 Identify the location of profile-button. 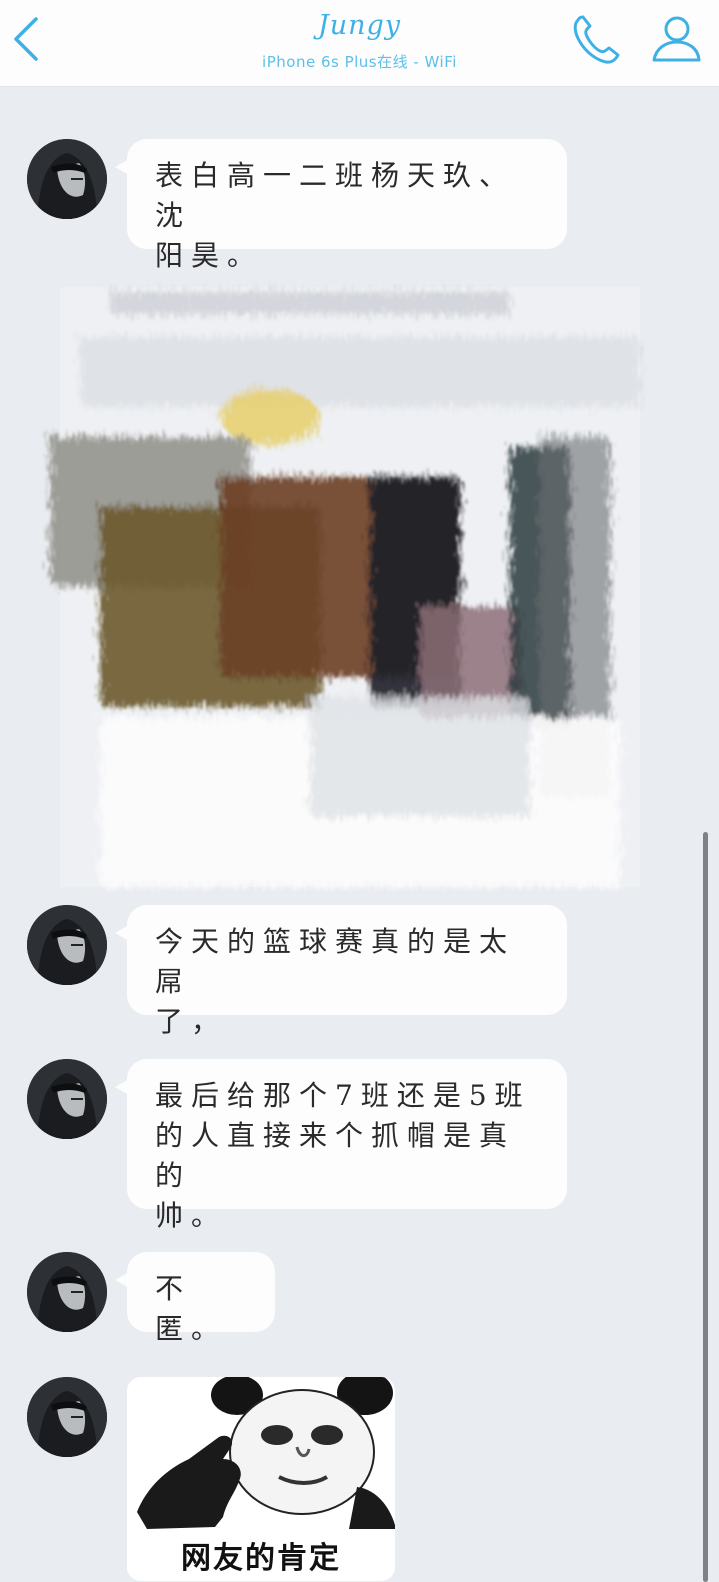
(676, 39).